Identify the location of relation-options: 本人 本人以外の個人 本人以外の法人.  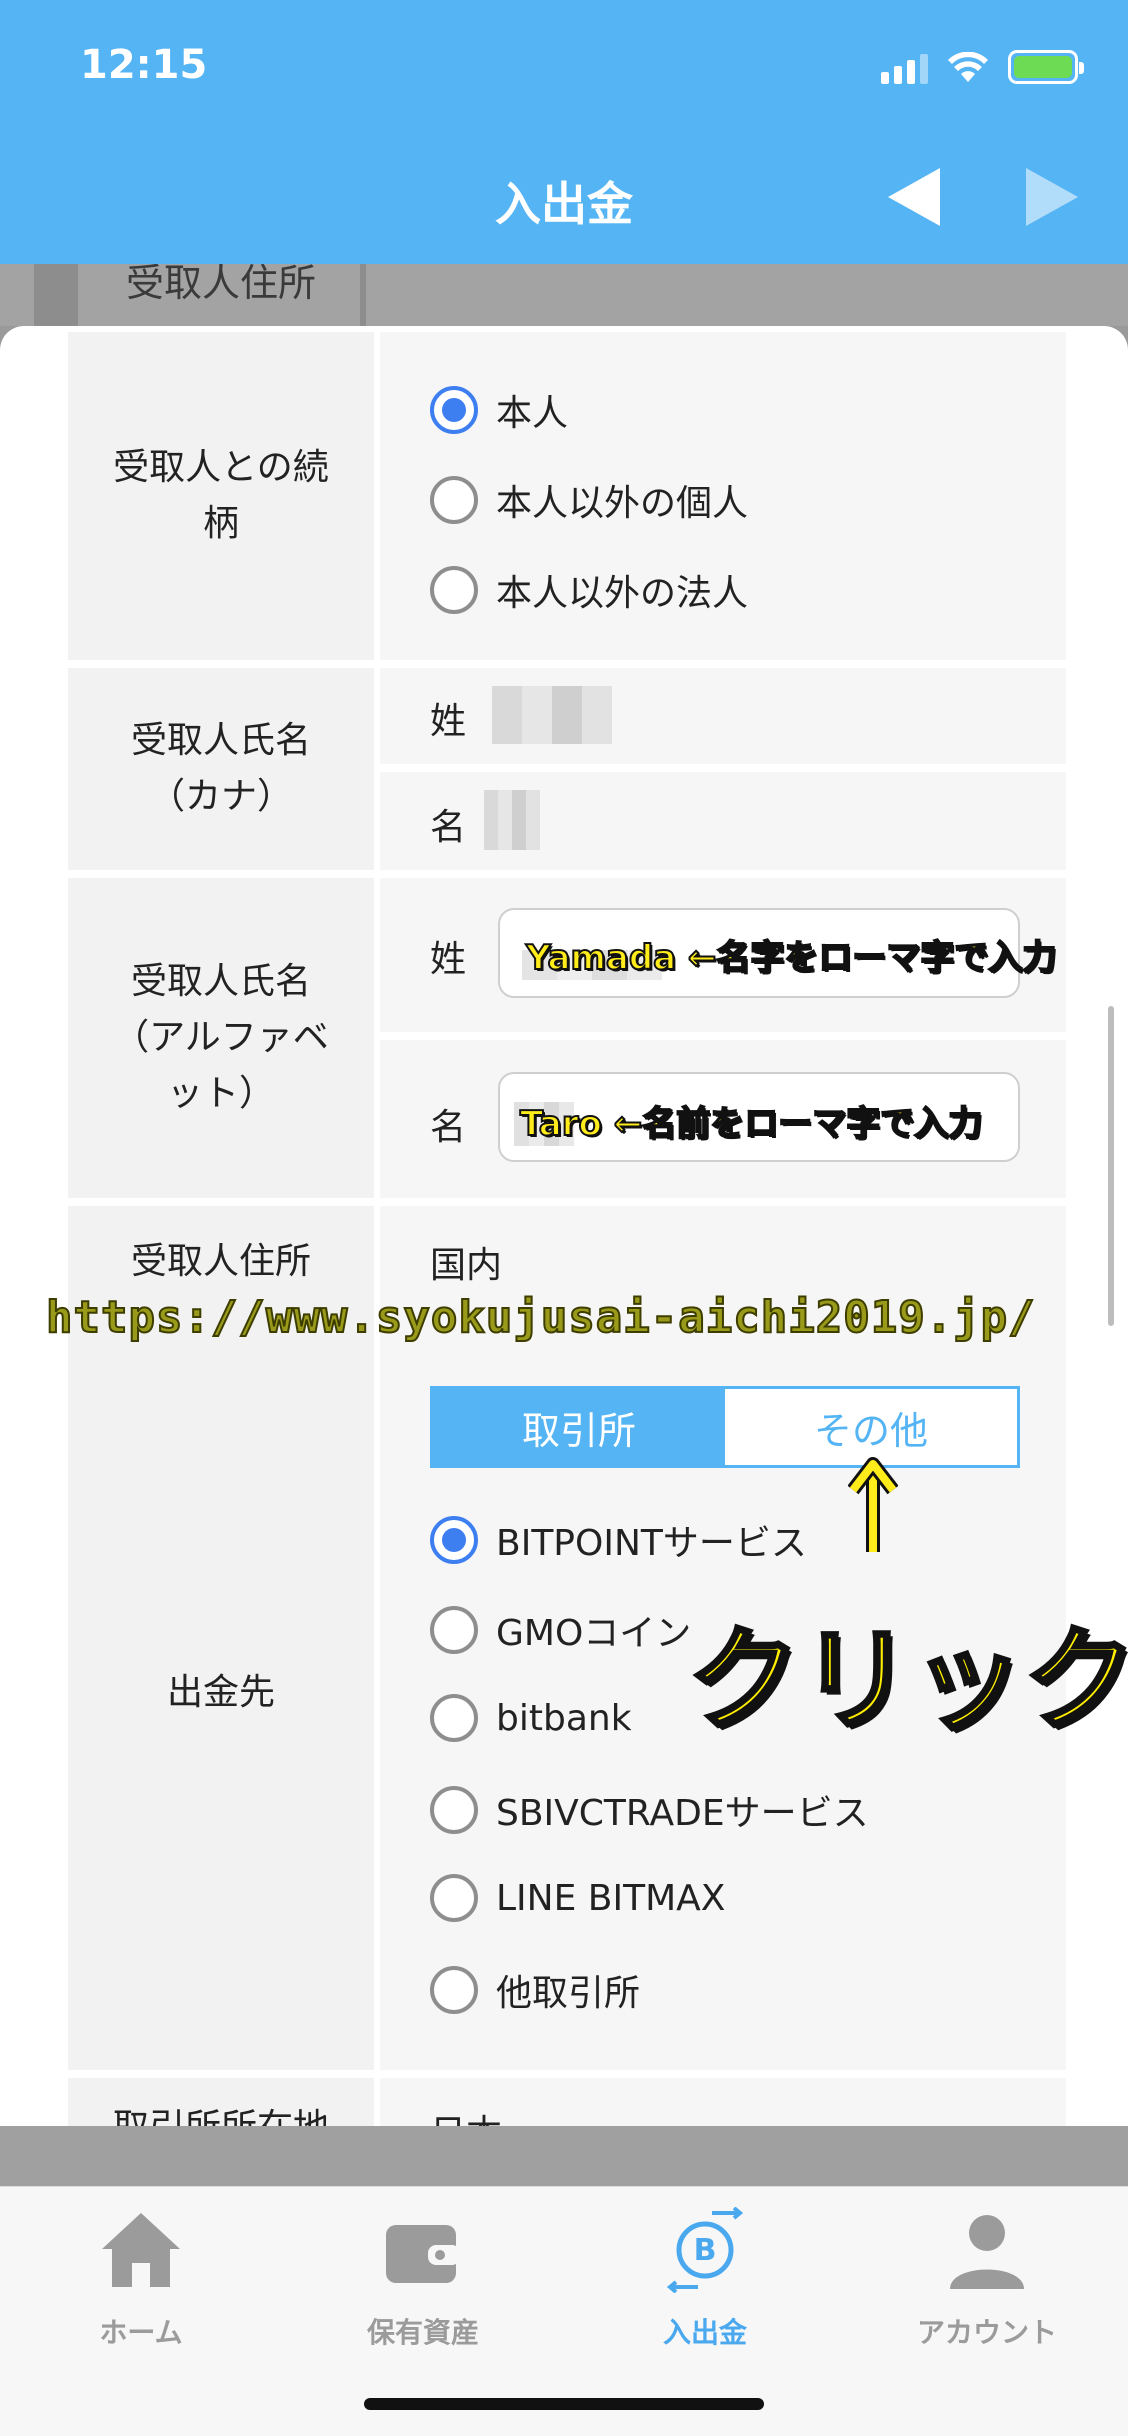
(723, 496).